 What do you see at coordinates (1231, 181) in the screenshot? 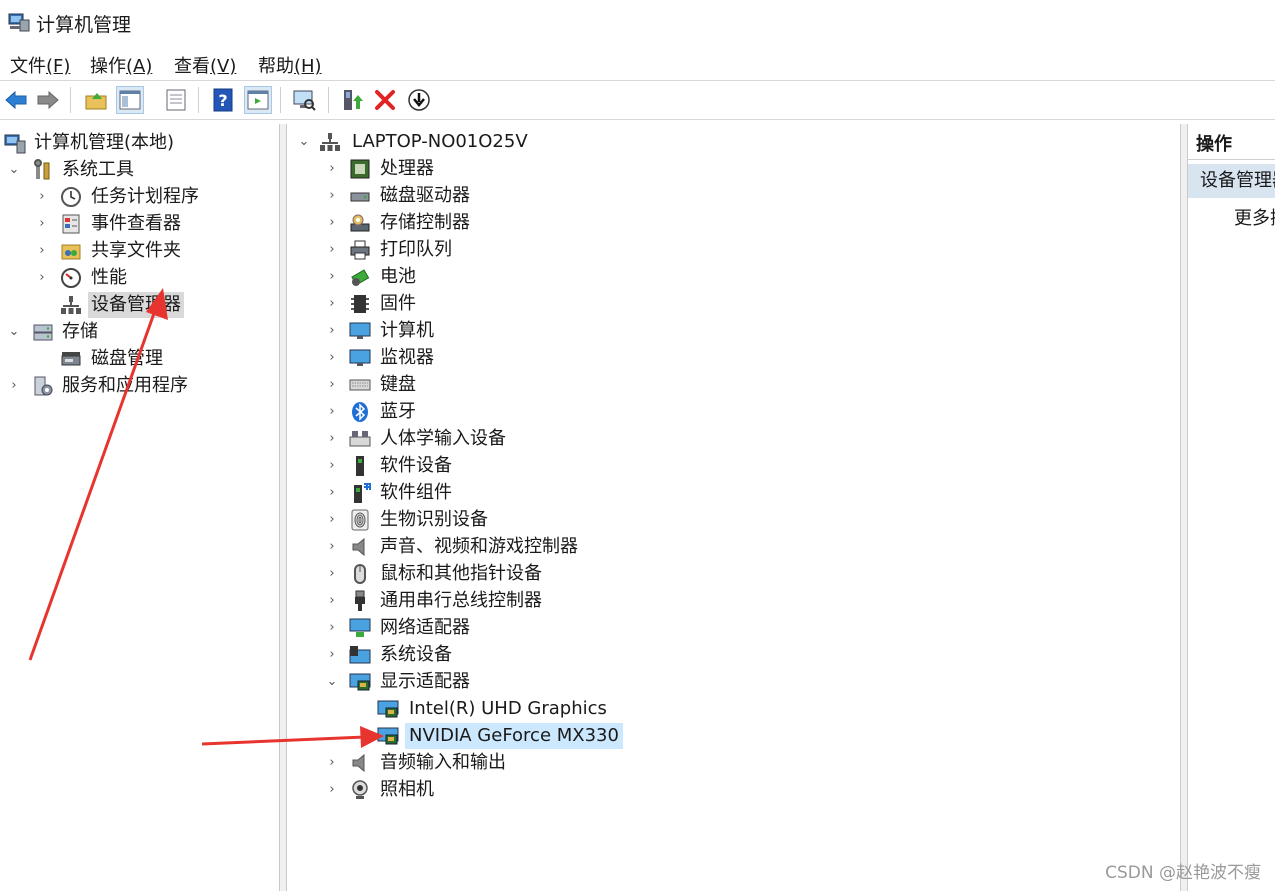
I see `actions-section-device-manager: 设备管理器` at bounding box center [1231, 181].